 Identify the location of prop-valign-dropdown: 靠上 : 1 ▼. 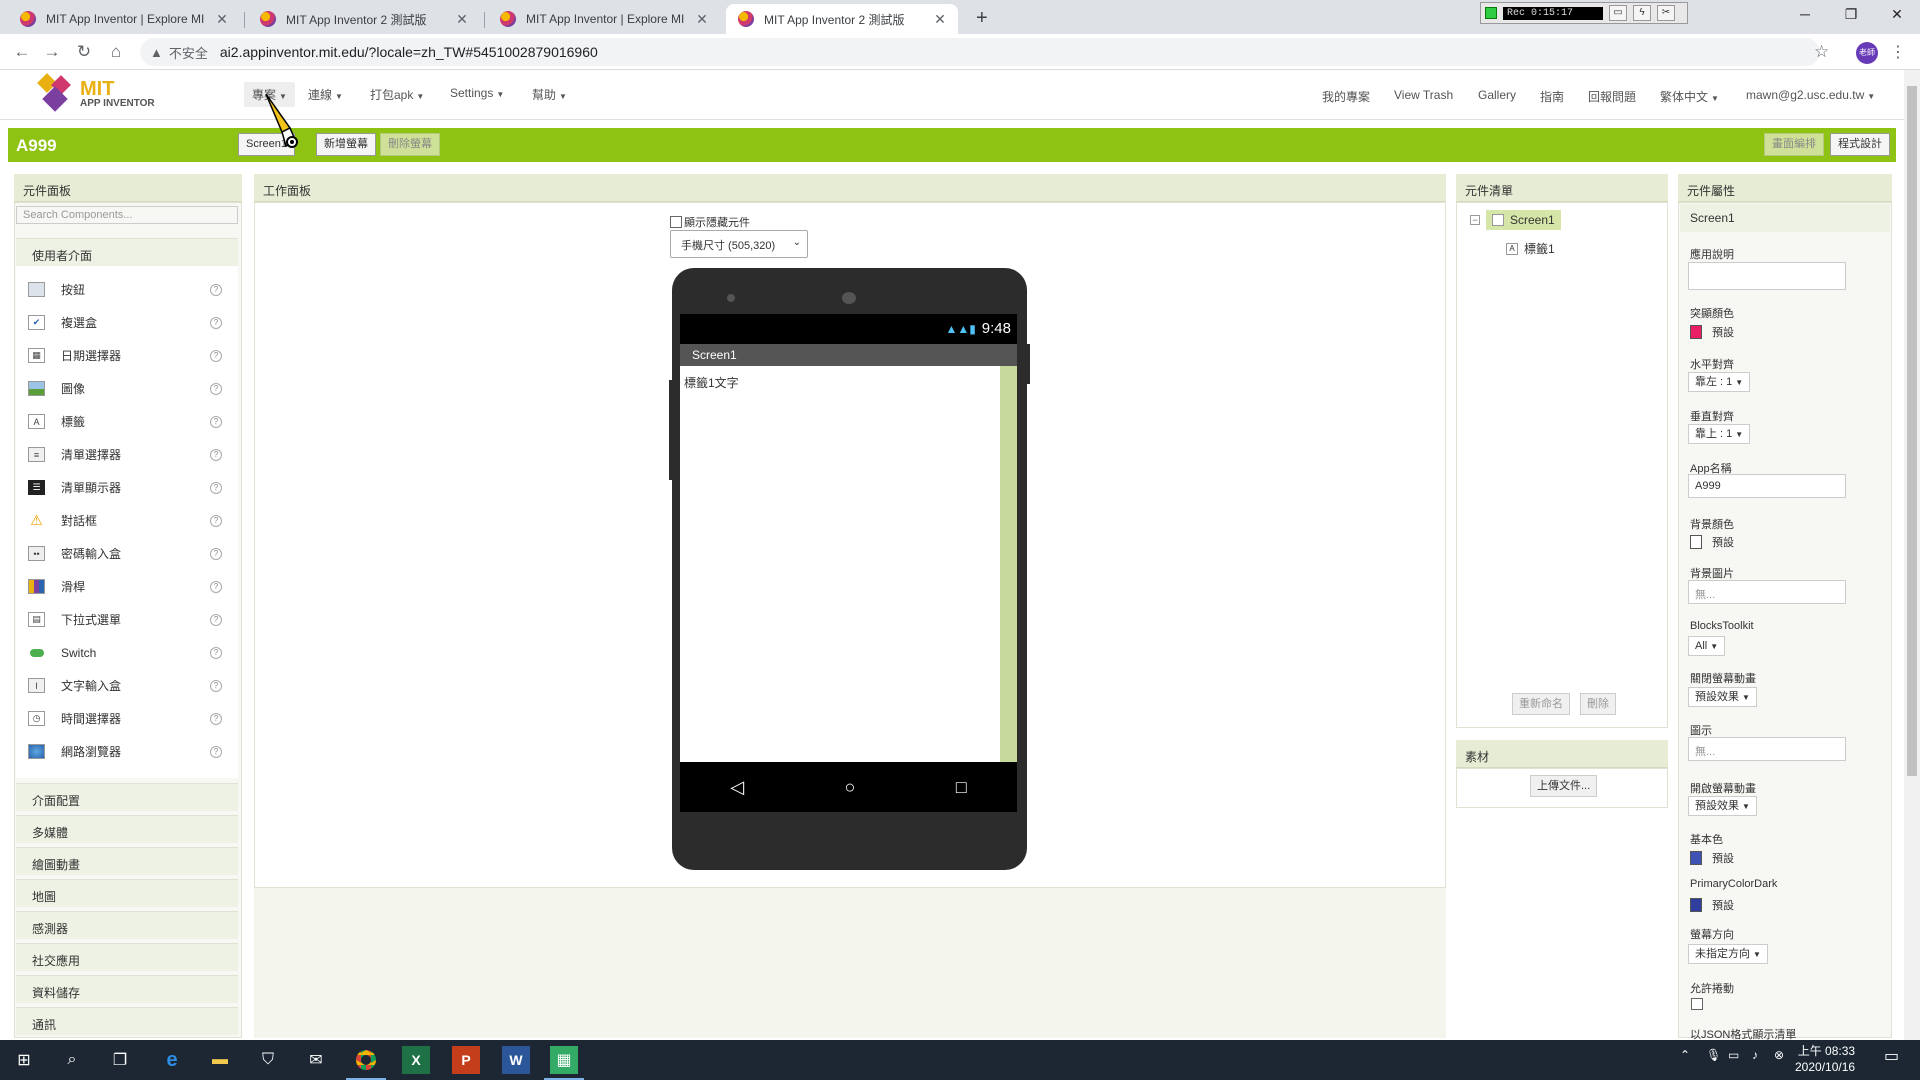
(1719, 434).